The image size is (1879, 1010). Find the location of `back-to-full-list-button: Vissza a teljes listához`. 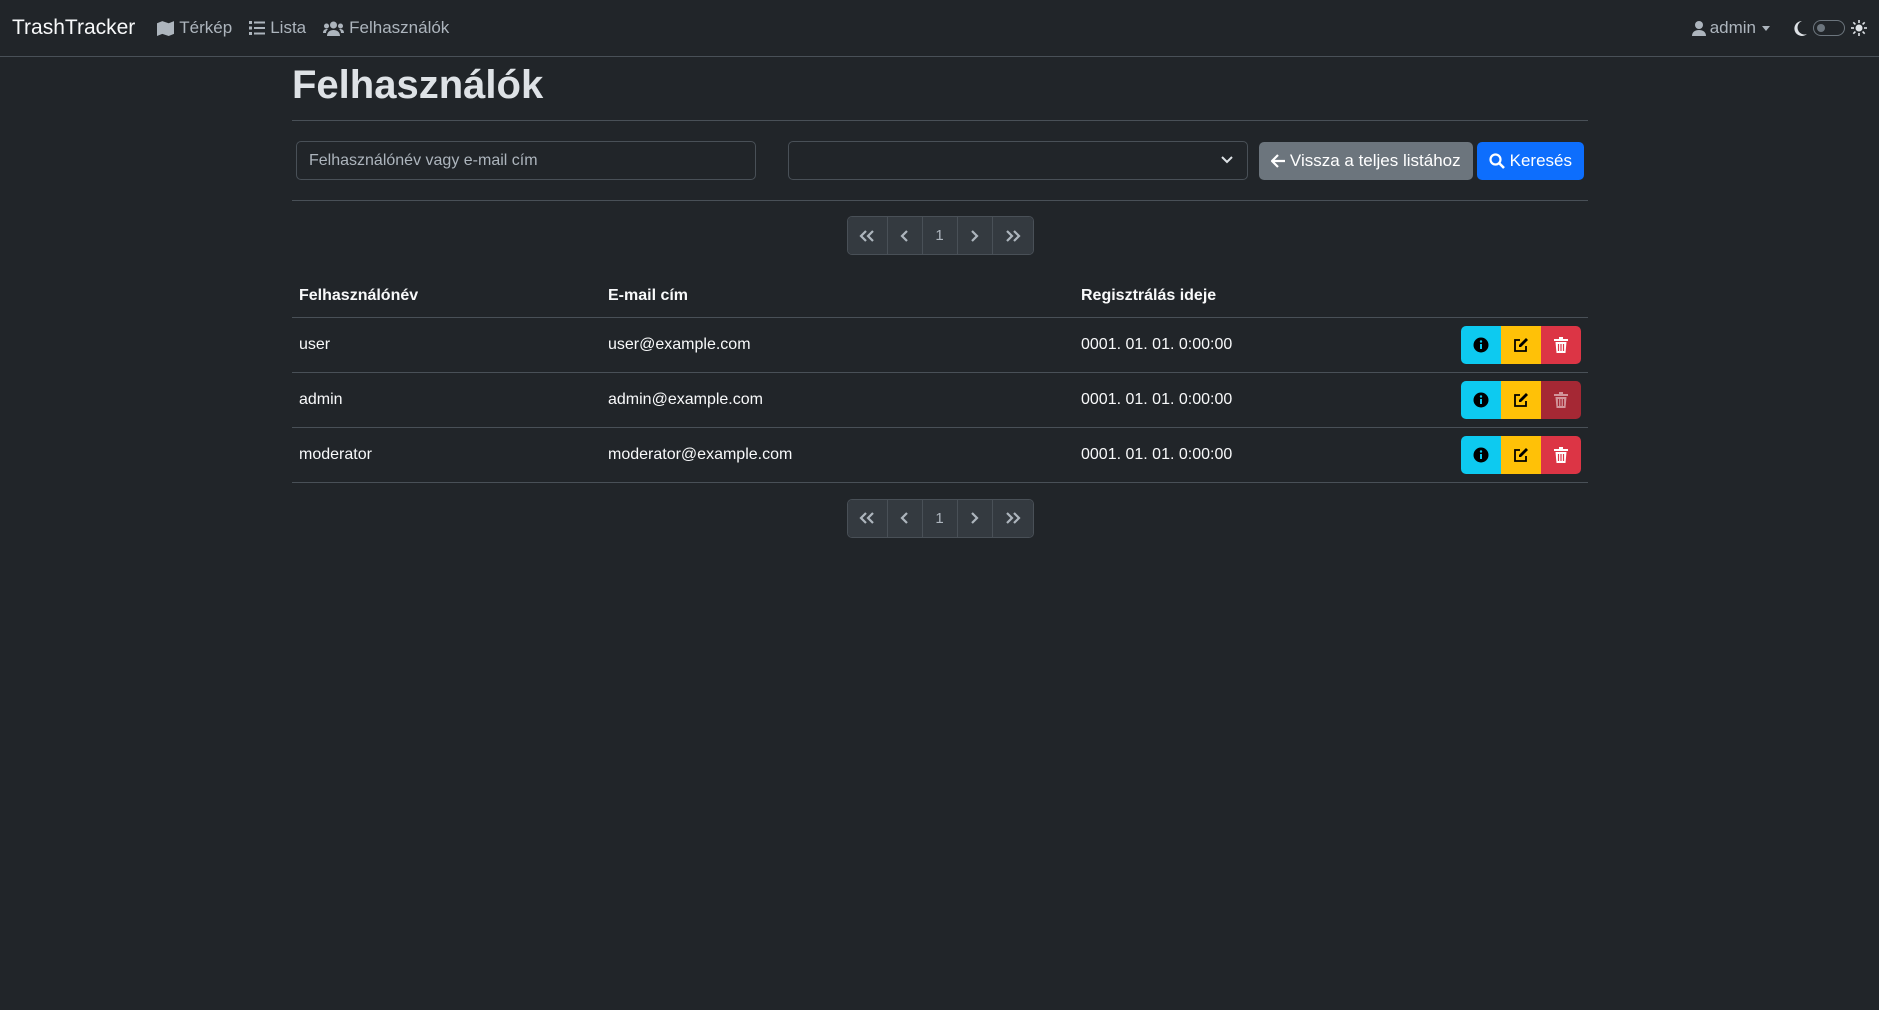

back-to-full-list-button: Vissza a teljes listához is located at coordinates (1365, 160).